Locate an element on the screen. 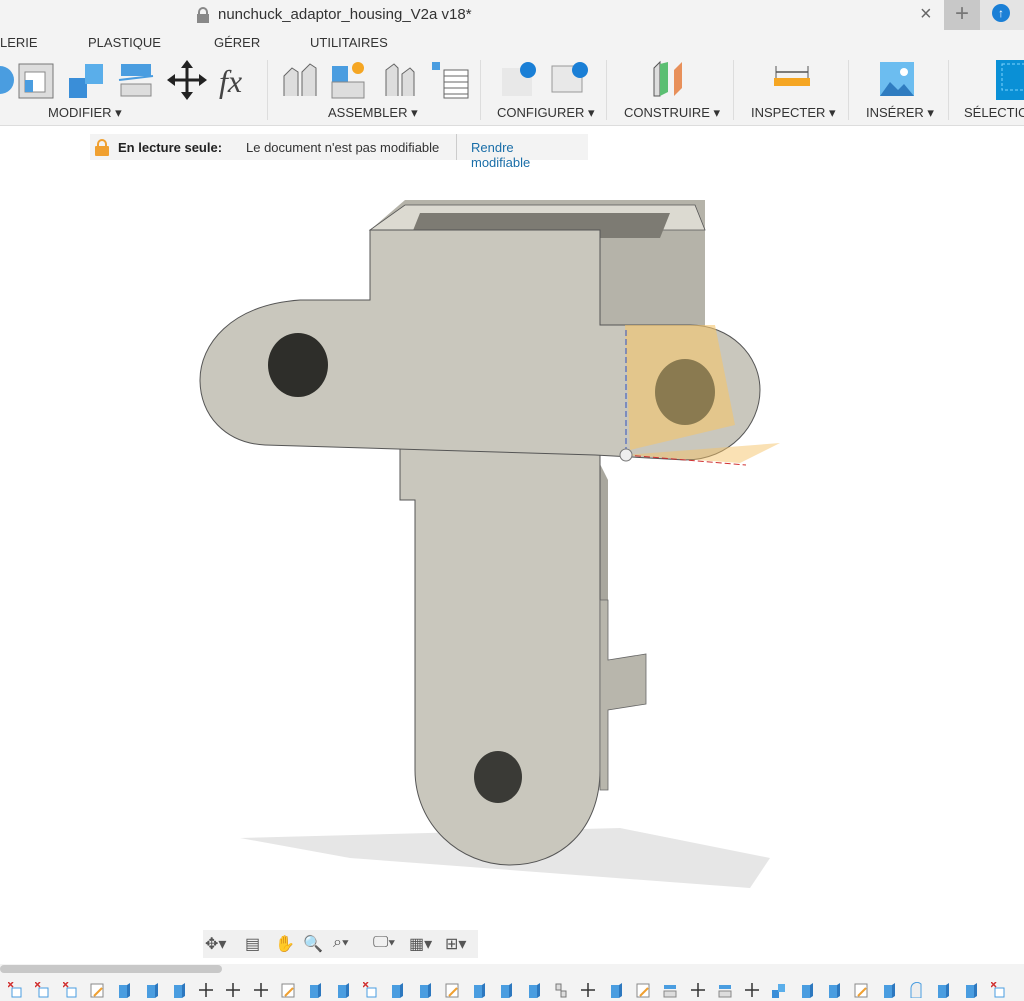 The width and height of the screenshot is (1024, 1001). update-button: ↑ is located at coordinates (1002, 15).